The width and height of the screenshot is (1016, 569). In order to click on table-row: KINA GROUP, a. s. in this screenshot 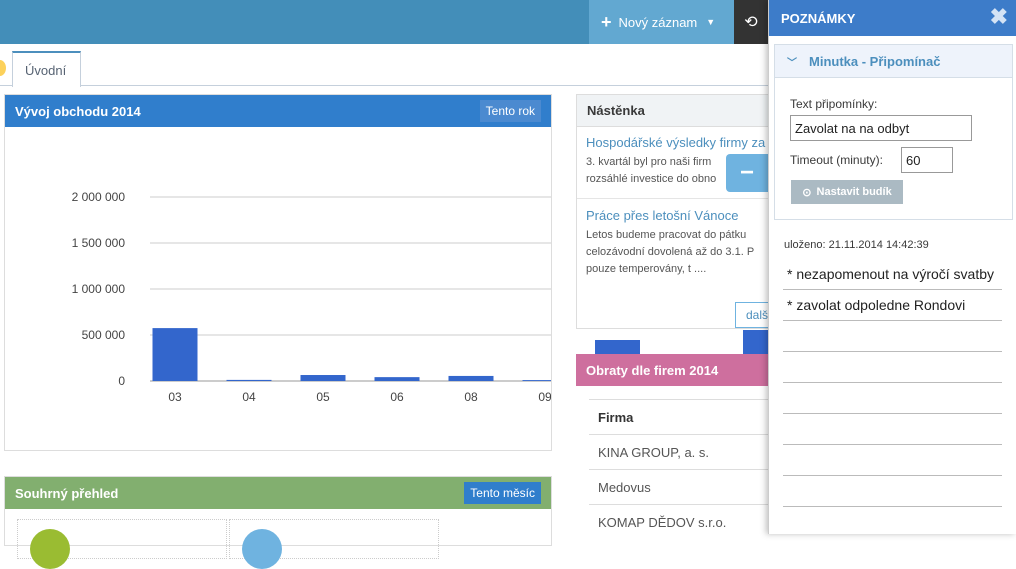, I will do `click(689, 451)`.